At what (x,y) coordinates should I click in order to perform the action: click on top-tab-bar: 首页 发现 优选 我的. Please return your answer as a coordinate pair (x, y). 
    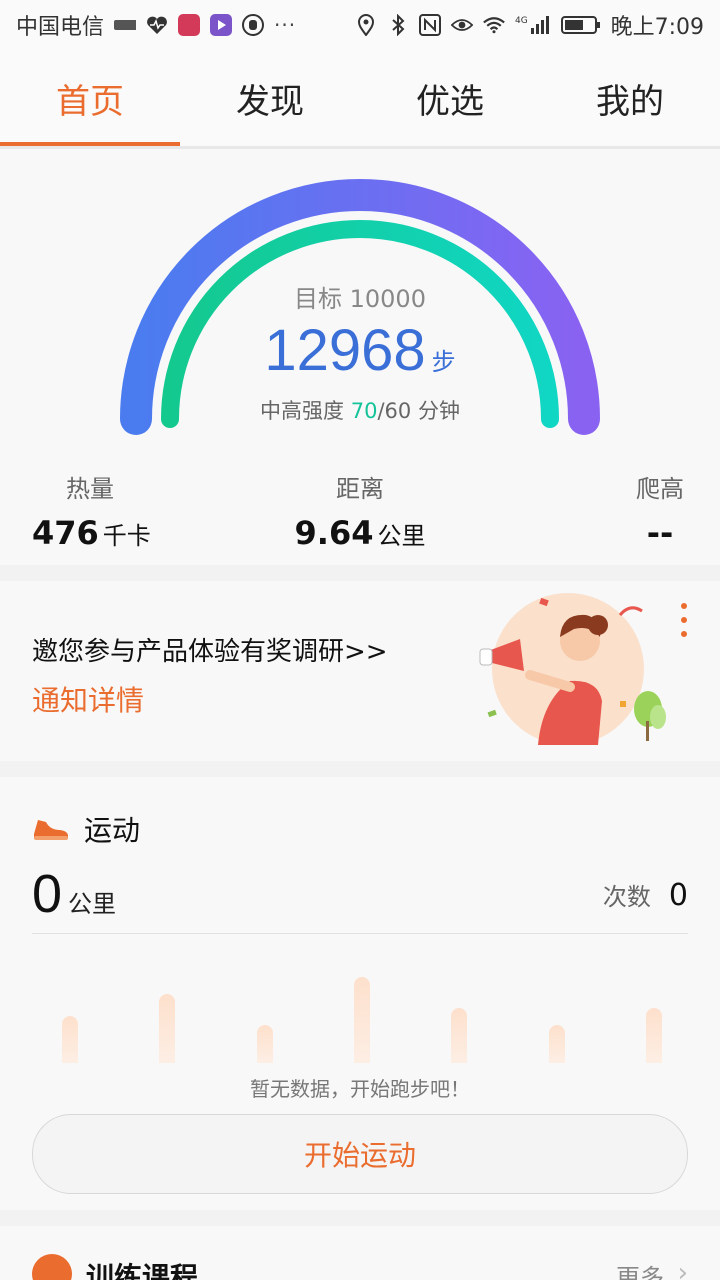
    Looking at the image, I should click on (360, 99).